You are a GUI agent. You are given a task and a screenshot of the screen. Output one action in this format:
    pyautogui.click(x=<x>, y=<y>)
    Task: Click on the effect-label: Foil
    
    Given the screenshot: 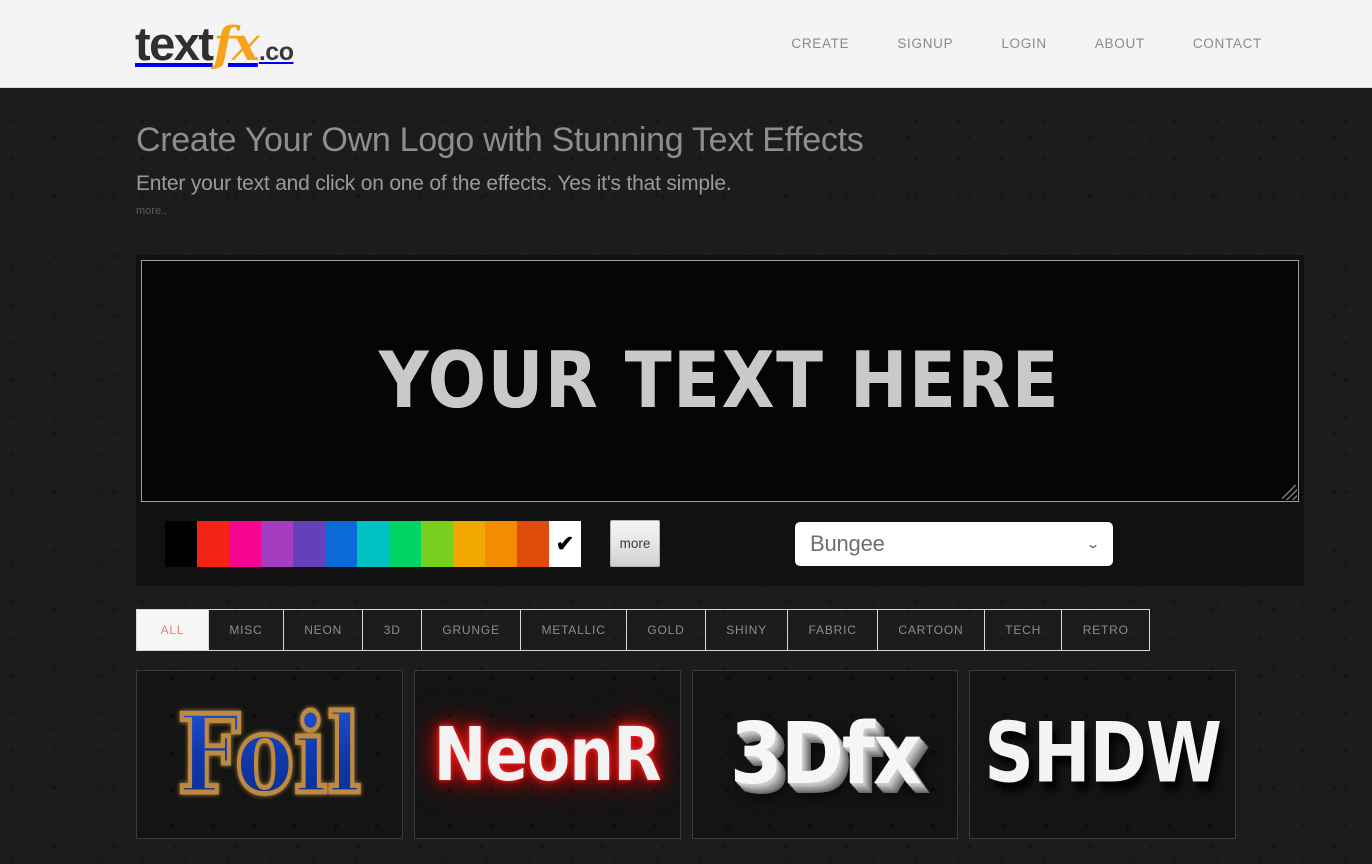 What is the action you would take?
    pyautogui.click(x=269, y=754)
    